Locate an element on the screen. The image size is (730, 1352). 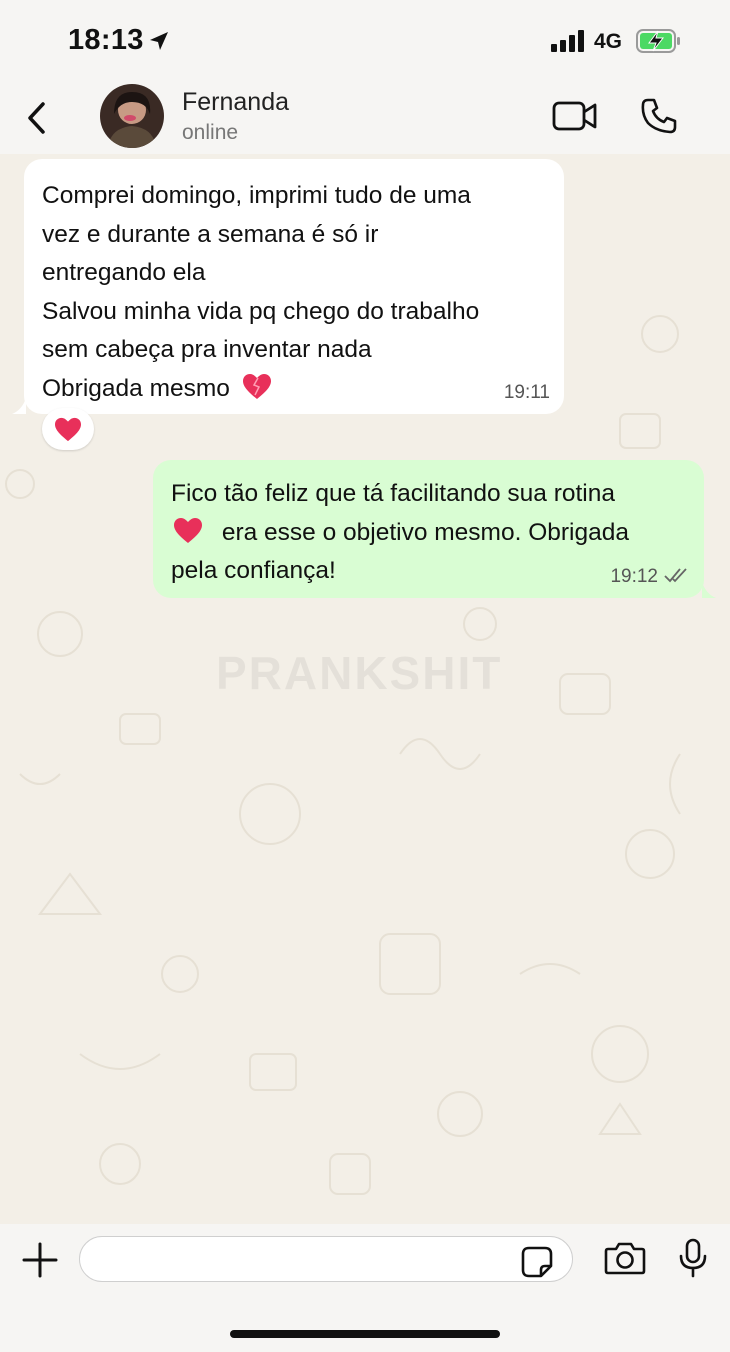
message-line: entregando ela is located at coordinates (124, 272).